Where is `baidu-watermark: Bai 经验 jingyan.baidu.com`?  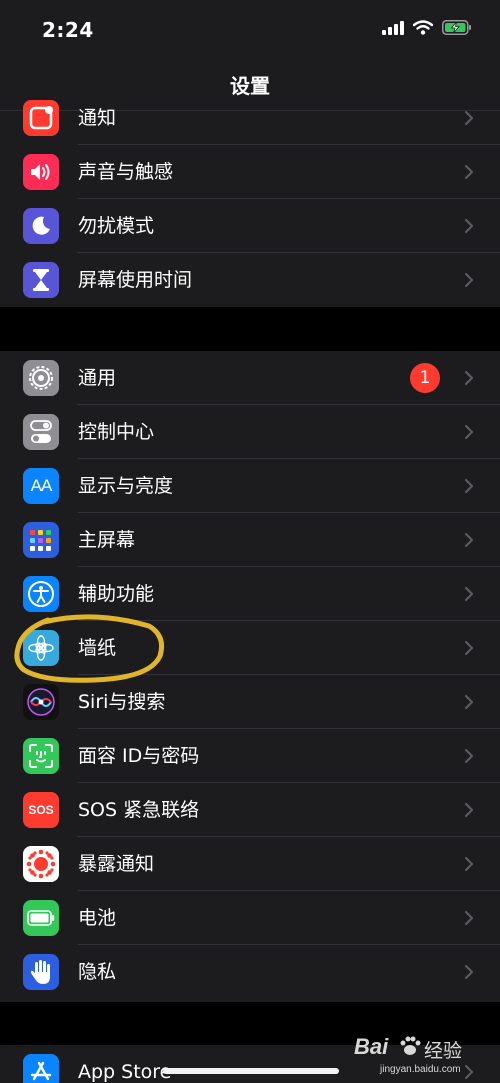 baidu-watermark: Bai 经验 jingyan.baidu.com is located at coordinates (415, 1055).